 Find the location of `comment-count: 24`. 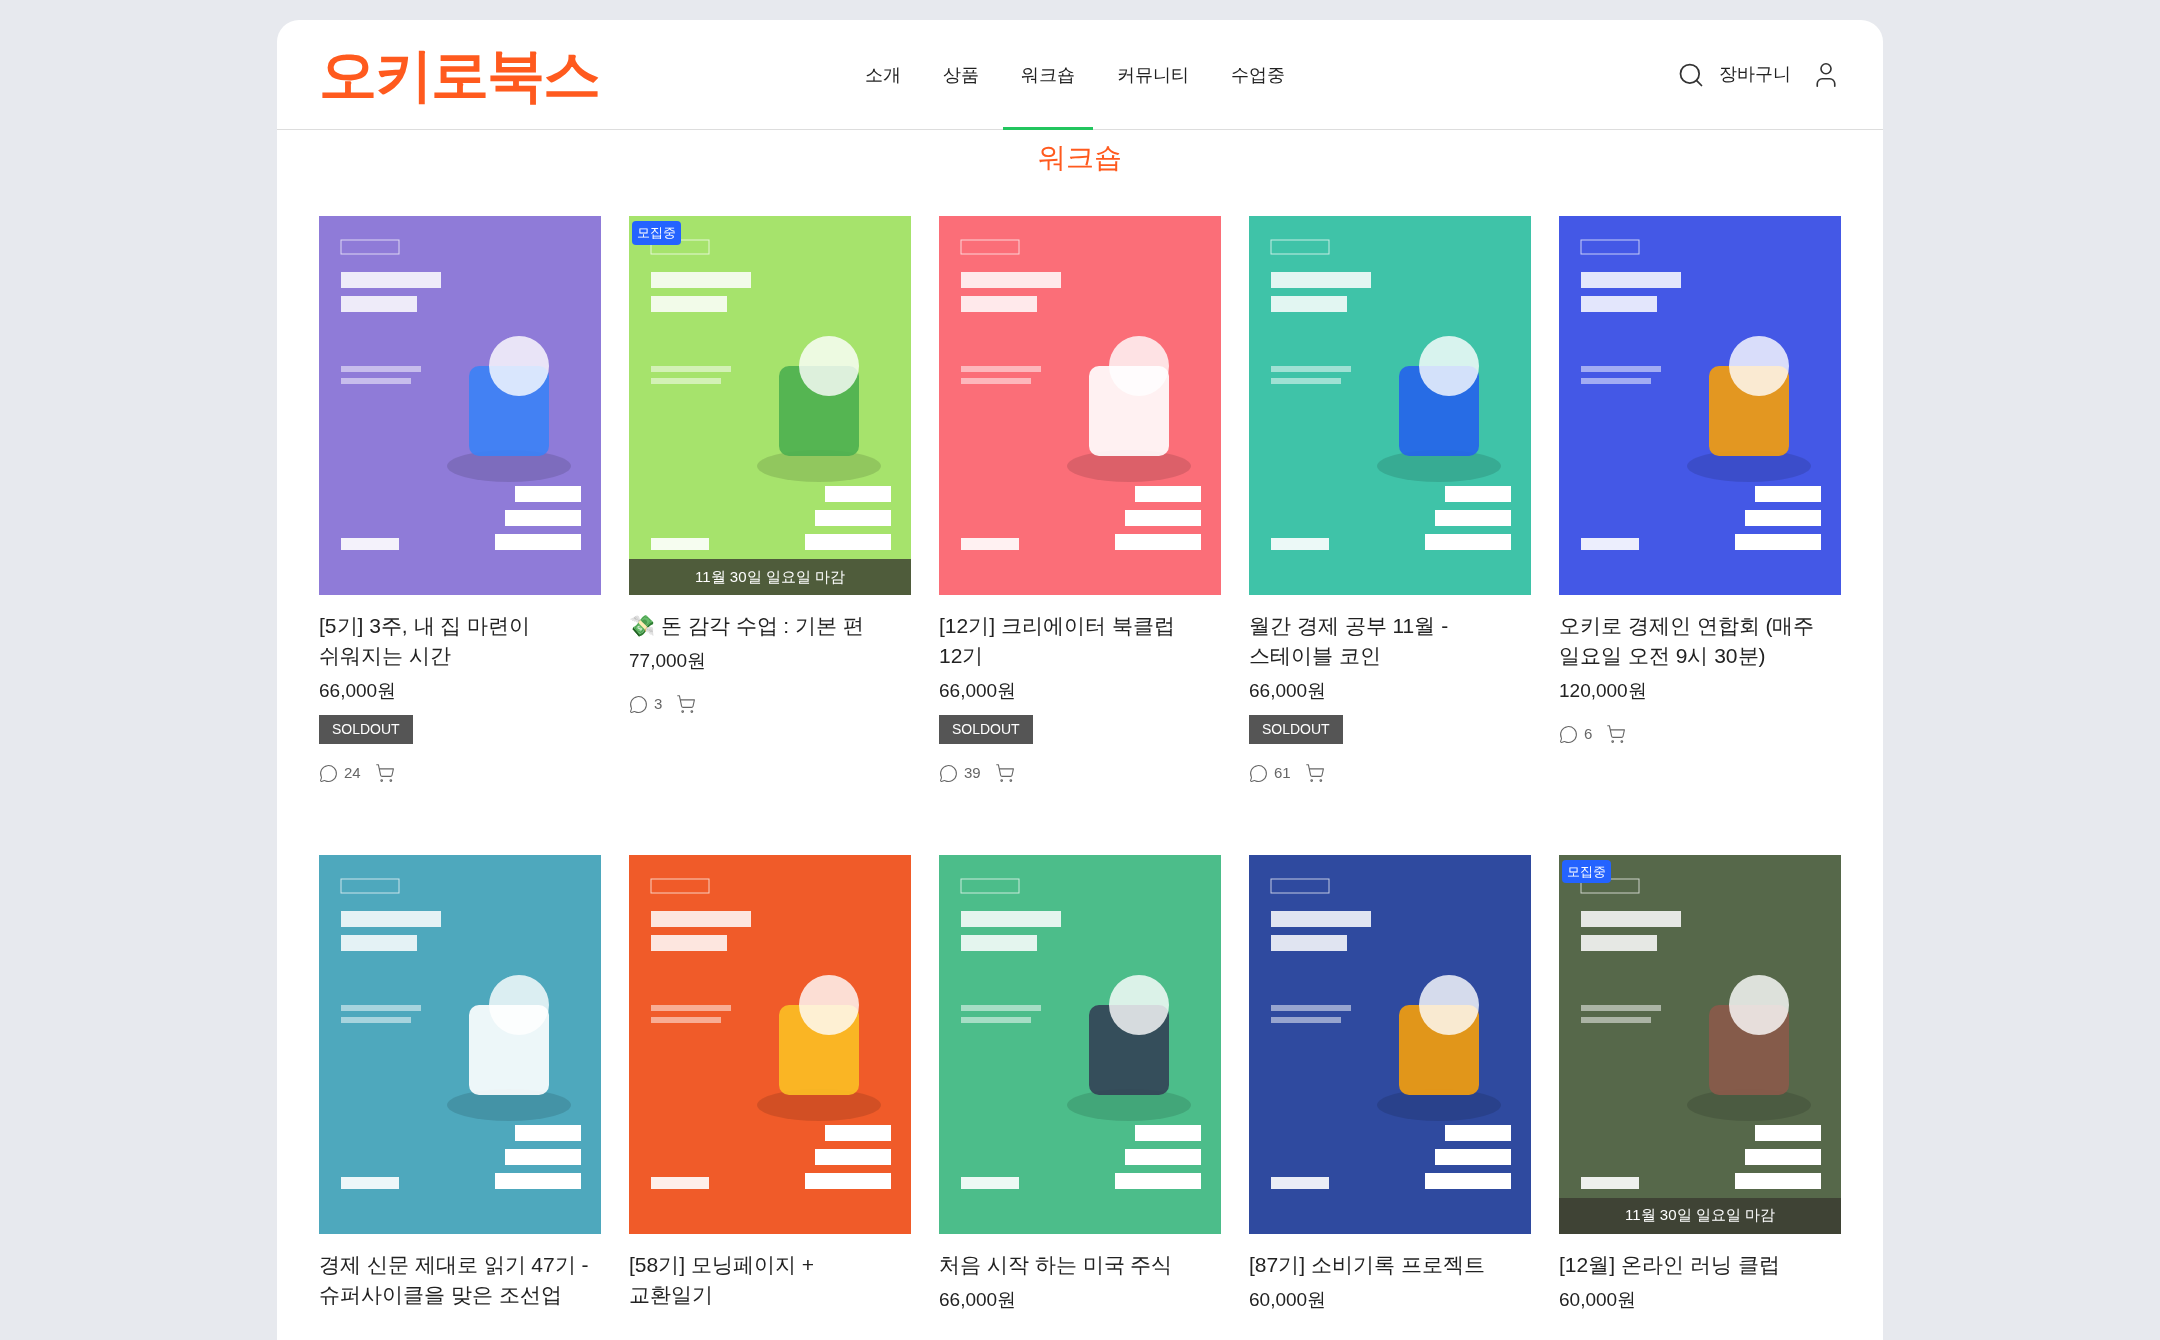

comment-count: 24 is located at coordinates (352, 773).